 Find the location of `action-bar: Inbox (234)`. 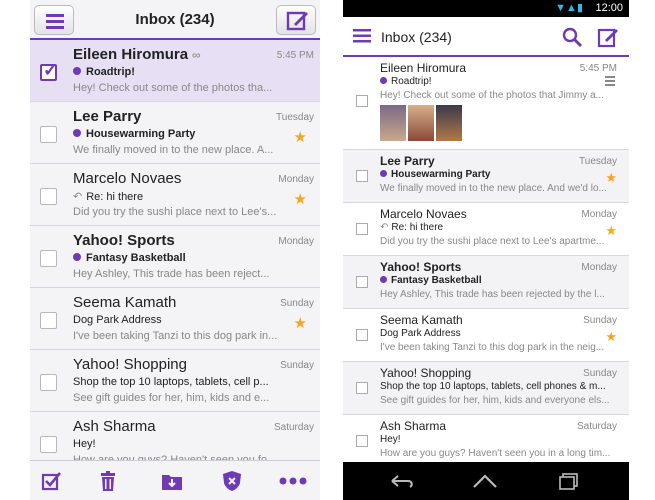

action-bar: Inbox (234) is located at coordinates (486, 37).